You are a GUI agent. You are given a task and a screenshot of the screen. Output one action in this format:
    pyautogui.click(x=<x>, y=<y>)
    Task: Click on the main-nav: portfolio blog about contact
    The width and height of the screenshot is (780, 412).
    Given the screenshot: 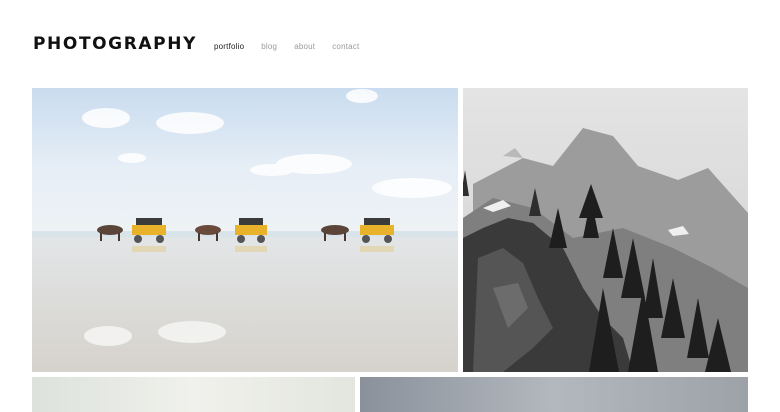 What is the action you would take?
    pyautogui.click(x=295, y=46)
    